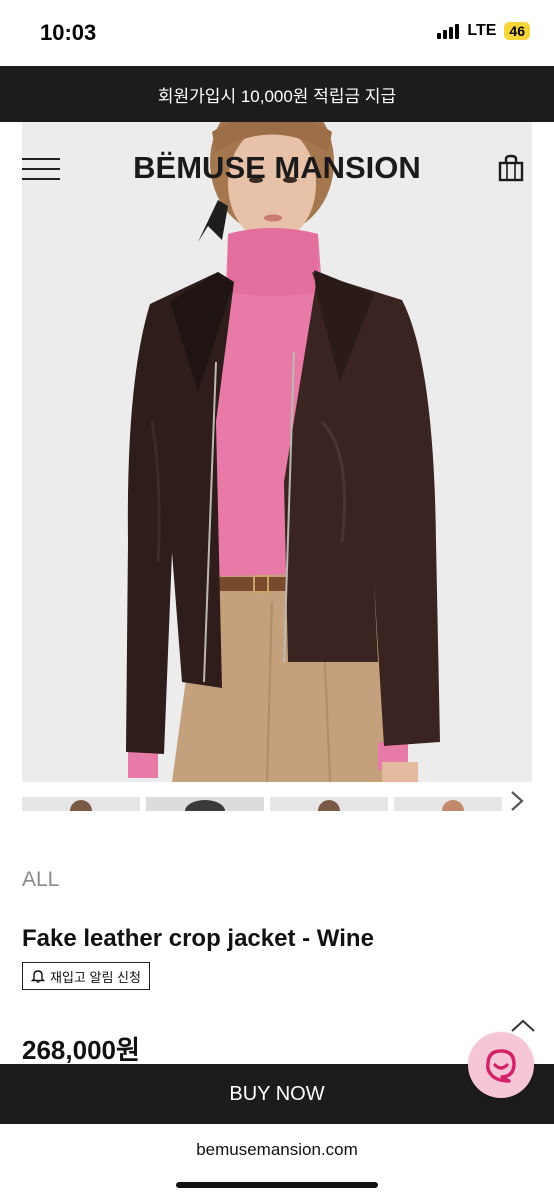 The height and width of the screenshot is (1200, 554). I want to click on product-price: 268,000원, so click(81, 1050).